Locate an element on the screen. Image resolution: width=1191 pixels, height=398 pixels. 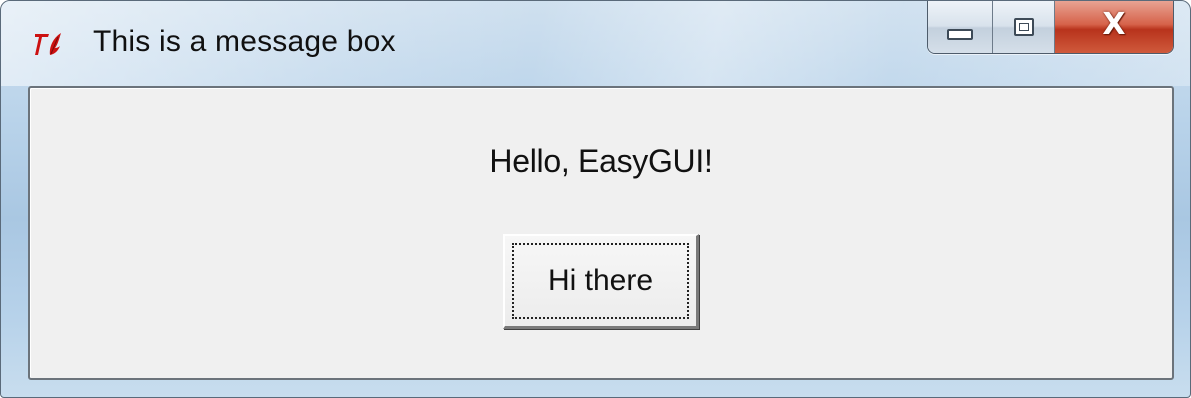
tk-feather-icon is located at coordinates (48, 44).